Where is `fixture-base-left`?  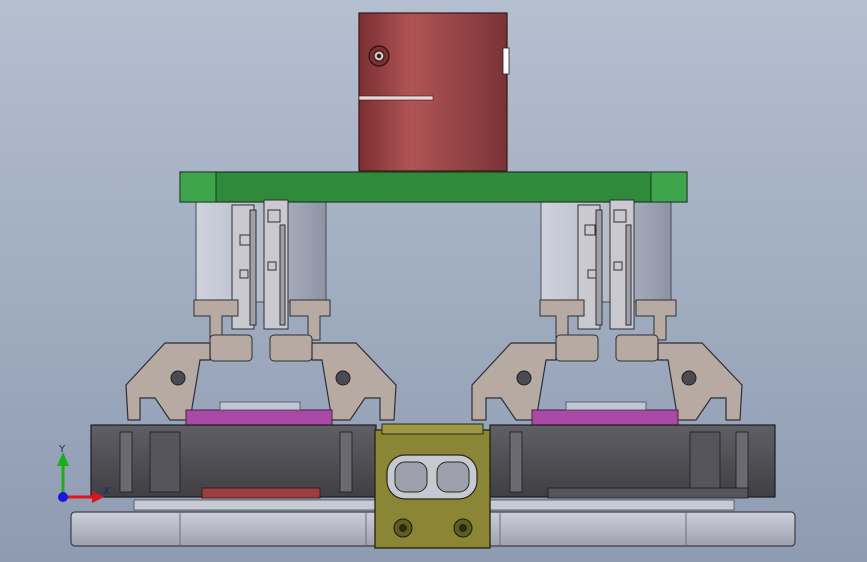
fixture-base-left is located at coordinates (233, 461).